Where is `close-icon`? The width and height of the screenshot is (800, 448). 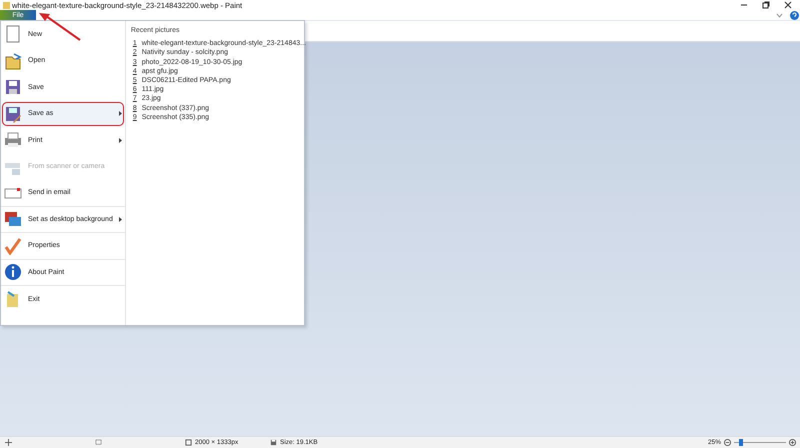 close-icon is located at coordinates (788, 5).